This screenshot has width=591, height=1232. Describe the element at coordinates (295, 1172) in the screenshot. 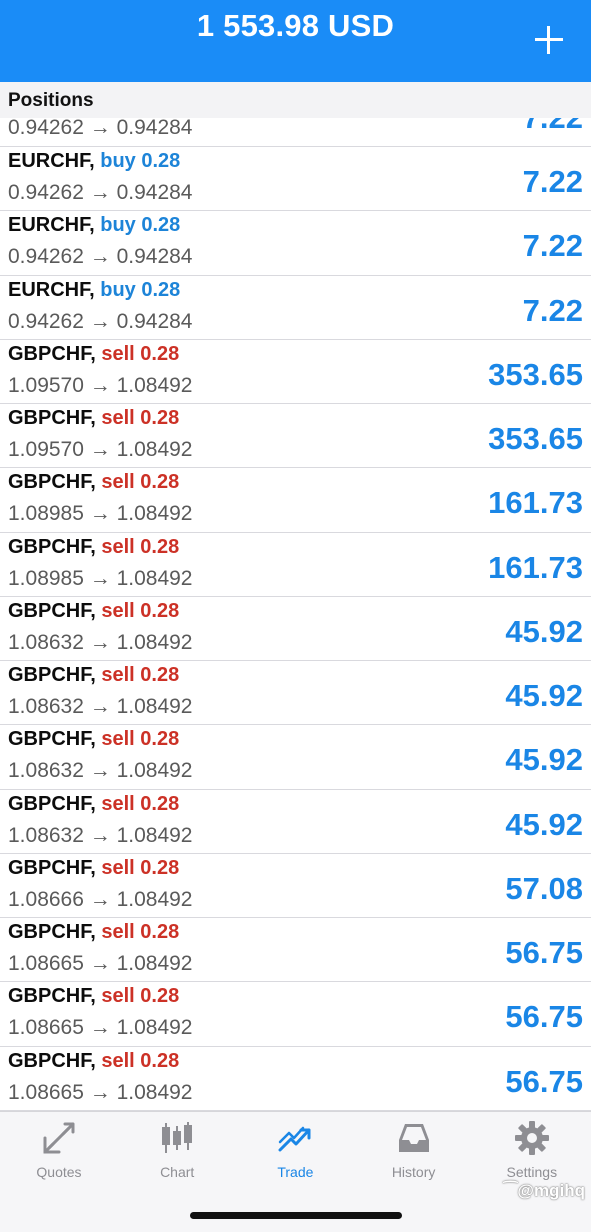

I see `tab-label: Trade` at that location.